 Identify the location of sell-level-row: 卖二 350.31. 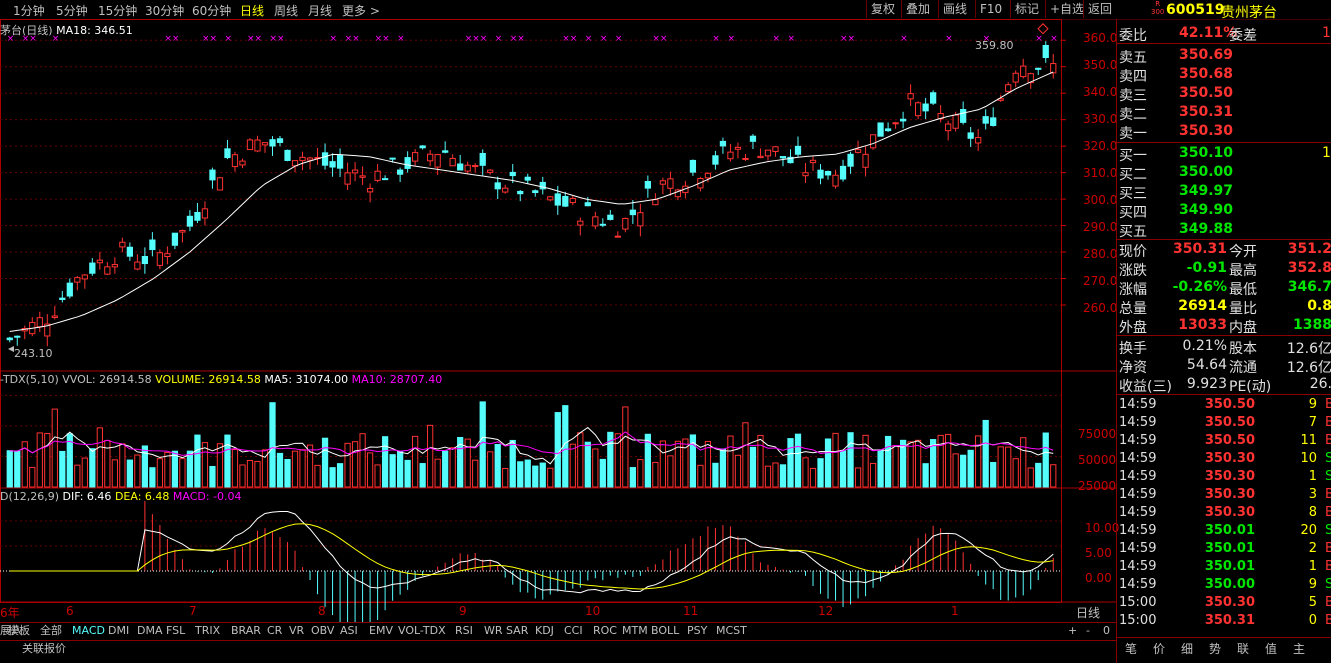
(1224, 113).